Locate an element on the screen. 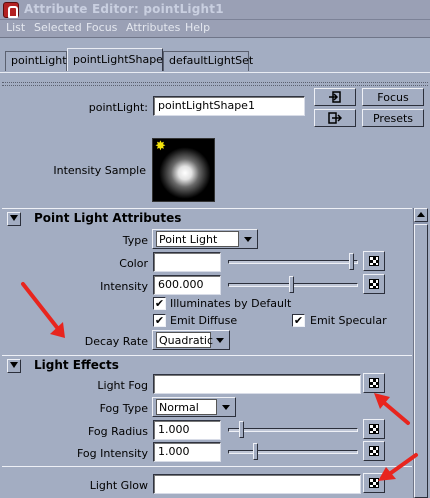 The height and width of the screenshot is (498, 430). intensity-sample-swatch: ✸ is located at coordinates (183, 170).